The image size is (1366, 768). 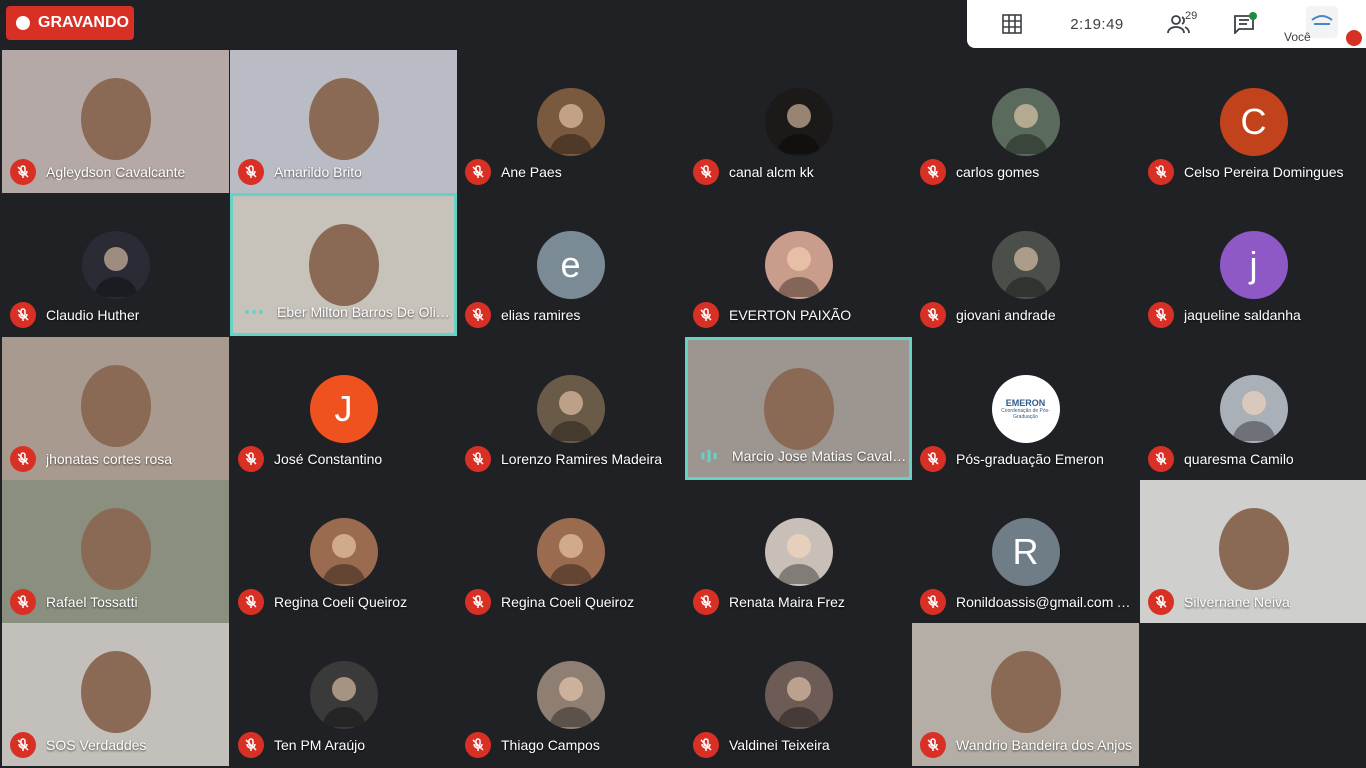 I want to click on participant-name: Marcio Jose Matias Cavalcante, so click(x=820, y=456).